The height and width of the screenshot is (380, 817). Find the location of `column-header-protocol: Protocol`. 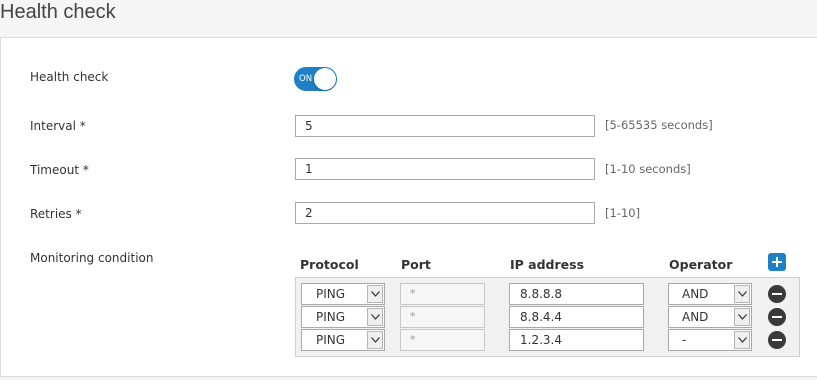

column-header-protocol: Protocol is located at coordinates (329, 264).